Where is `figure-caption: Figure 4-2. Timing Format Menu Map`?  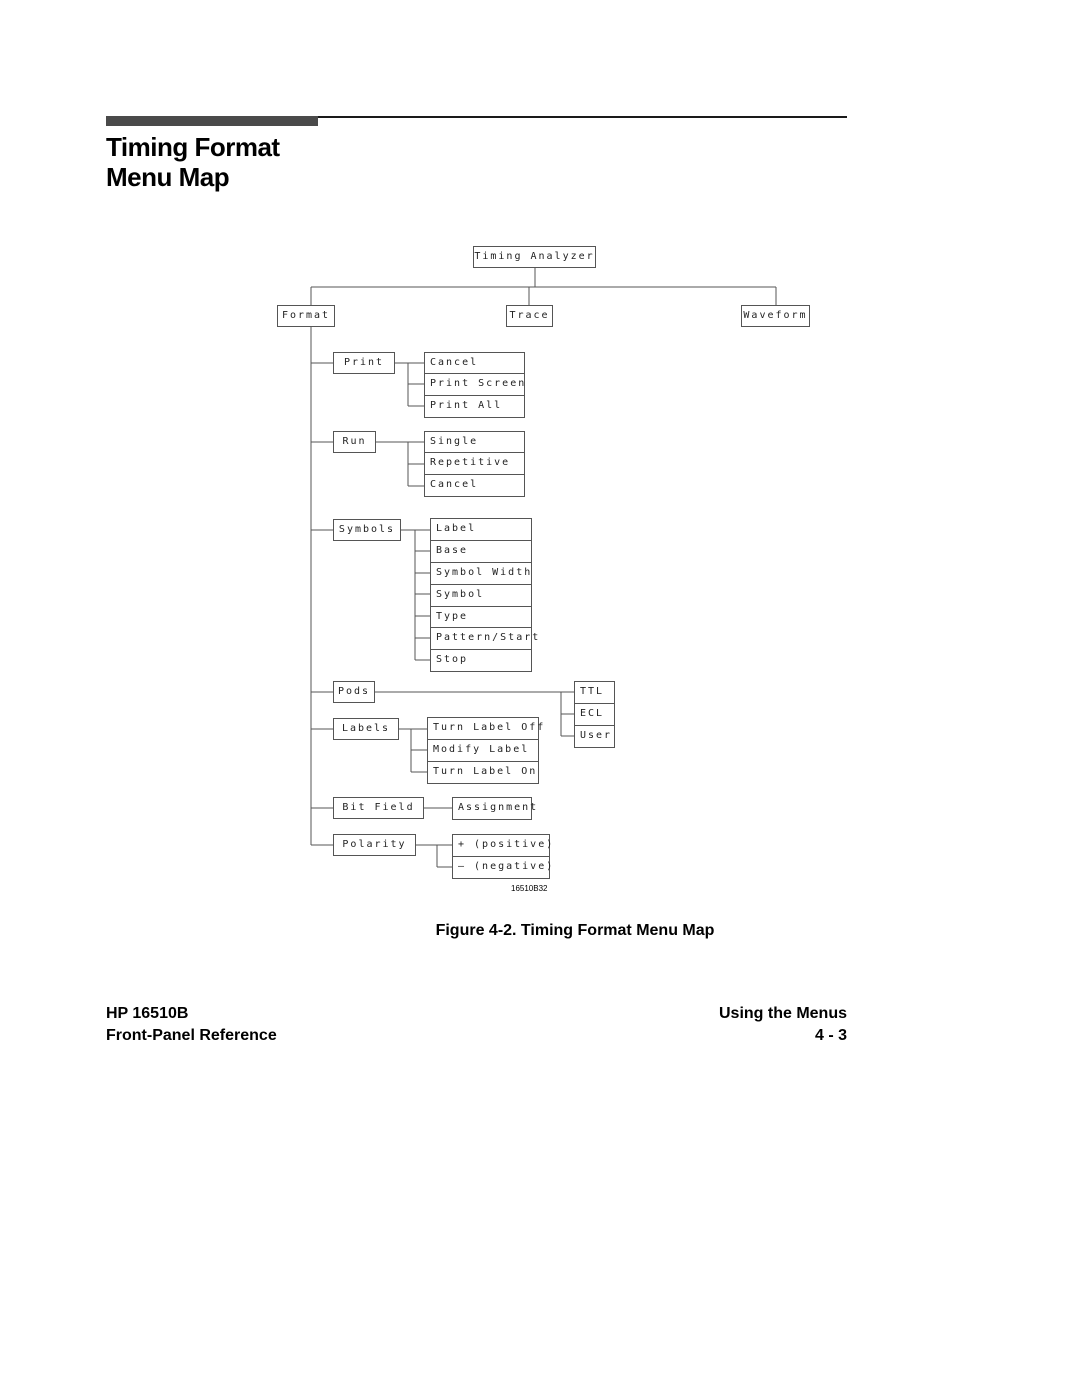 figure-caption: Figure 4-2. Timing Format Menu Map is located at coordinates (575, 930).